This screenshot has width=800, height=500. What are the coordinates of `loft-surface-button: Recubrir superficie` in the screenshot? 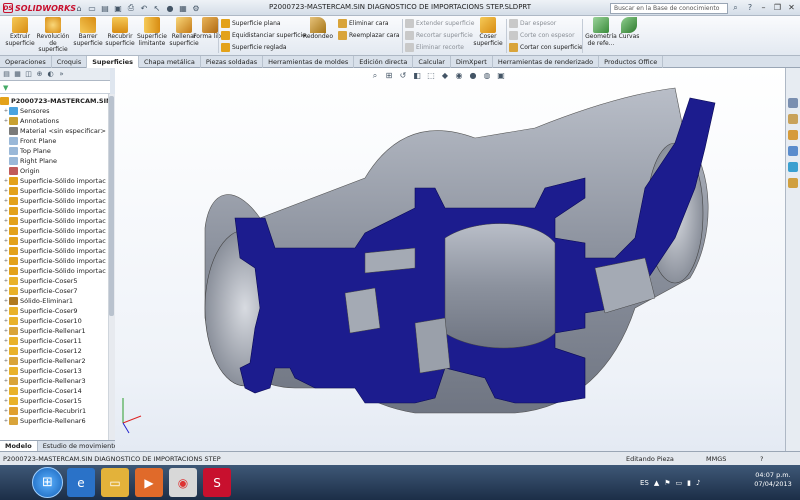 It's located at (120, 36).